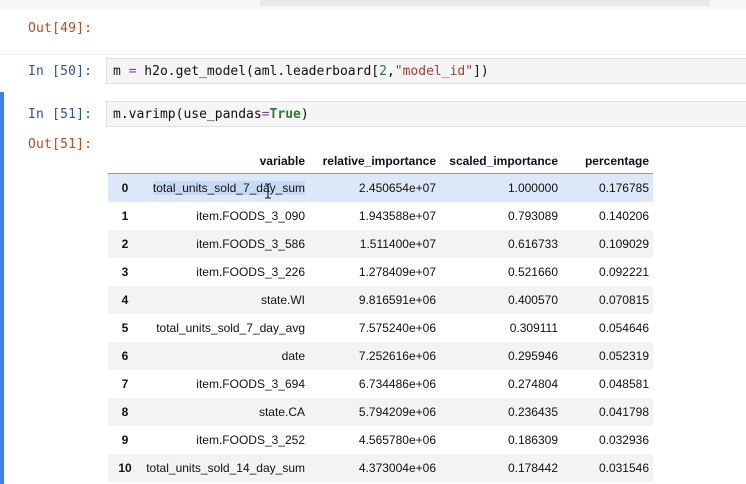  Describe the element at coordinates (250, 384) in the screenshot. I see `variable-cell: item.FOODS_3_694` at that location.